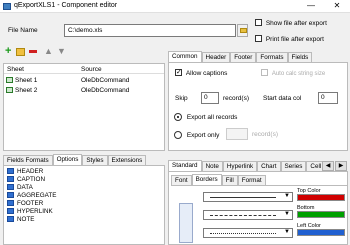 The width and height of the screenshot is (350, 245). Describe the element at coordinates (300, 57) in the screenshot. I see `tab-fields: Fields` at that location.